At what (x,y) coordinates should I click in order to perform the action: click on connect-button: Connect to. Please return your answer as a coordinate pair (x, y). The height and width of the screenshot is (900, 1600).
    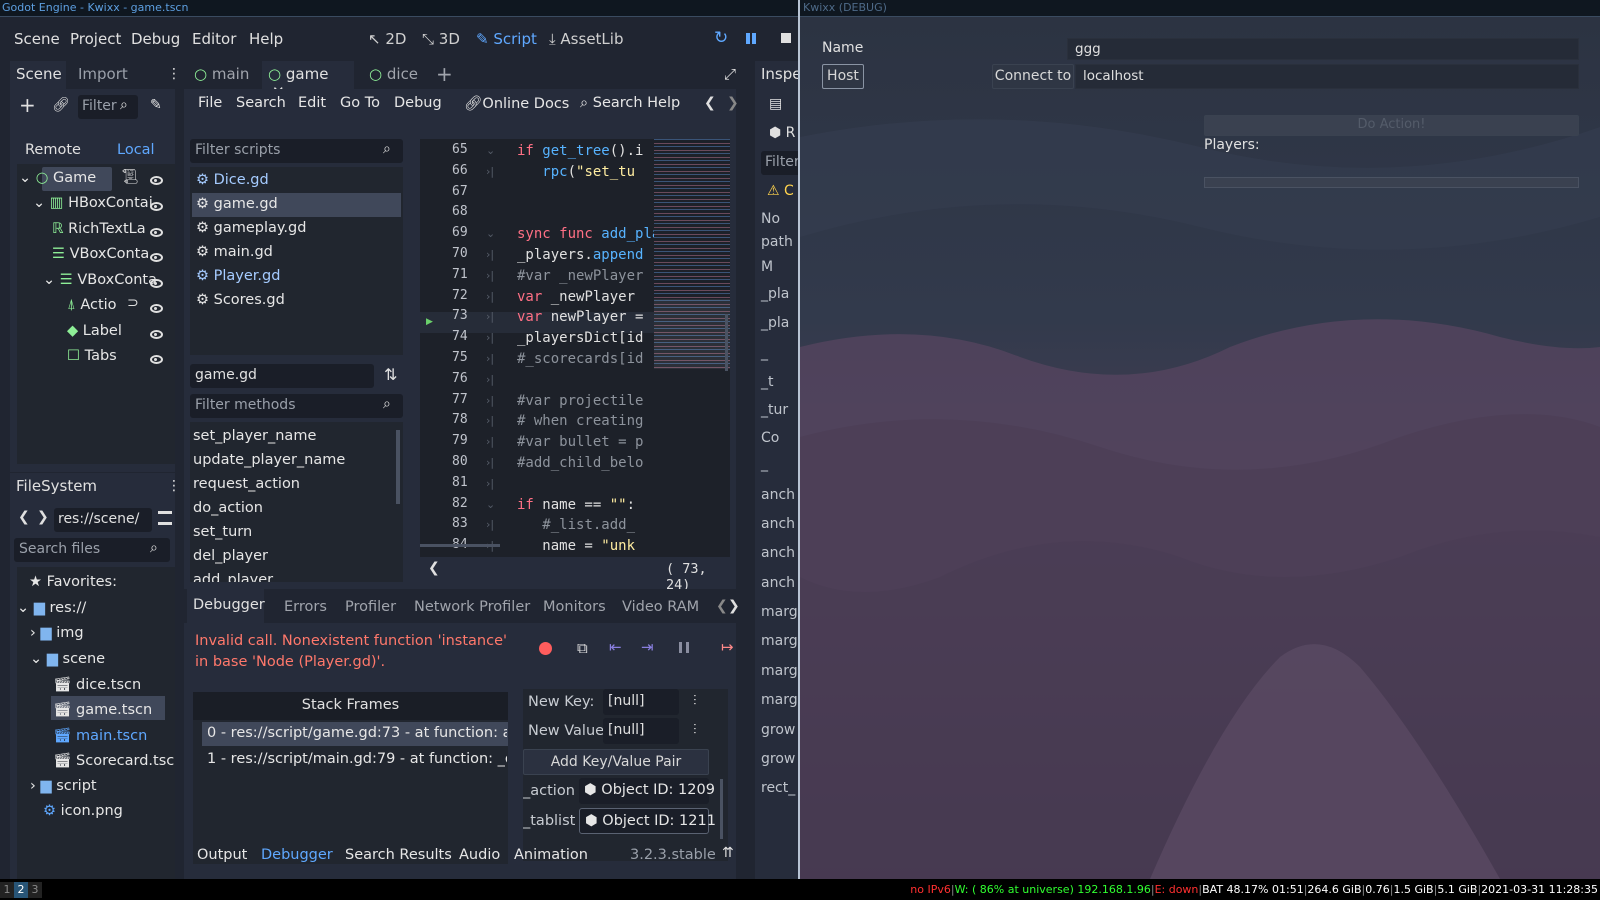
    Looking at the image, I should click on (1033, 76).